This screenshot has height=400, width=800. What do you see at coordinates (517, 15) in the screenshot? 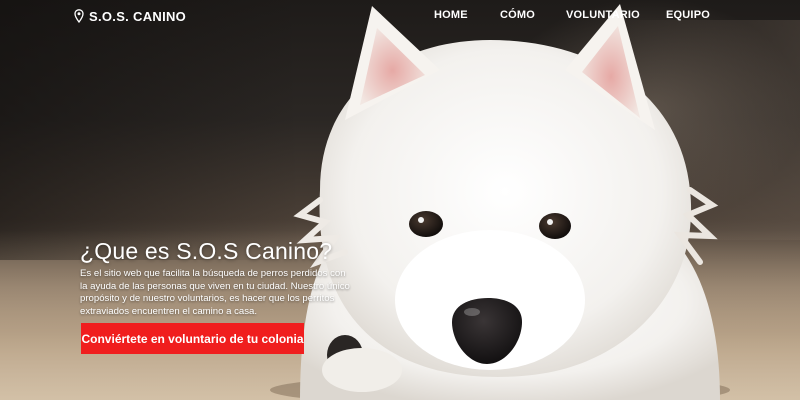
I see `nav-como-link: CÓMO` at bounding box center [517, 15].